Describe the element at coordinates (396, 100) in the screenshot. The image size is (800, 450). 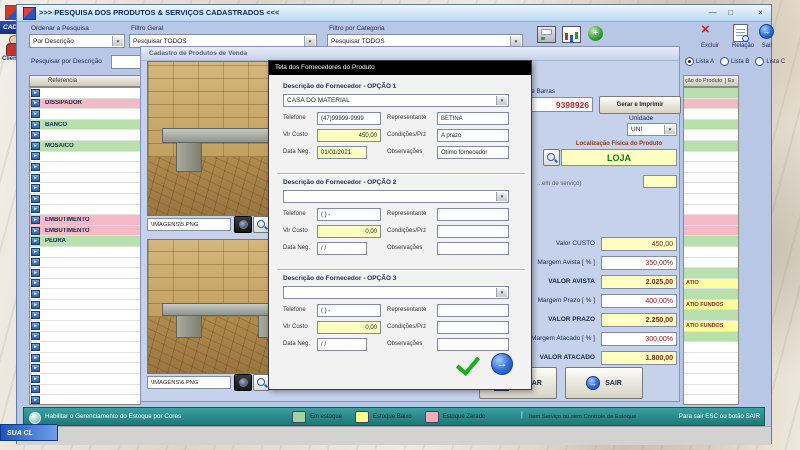
I see `fornecedor-select: CASA DO MATERIAL ▼` at that location.